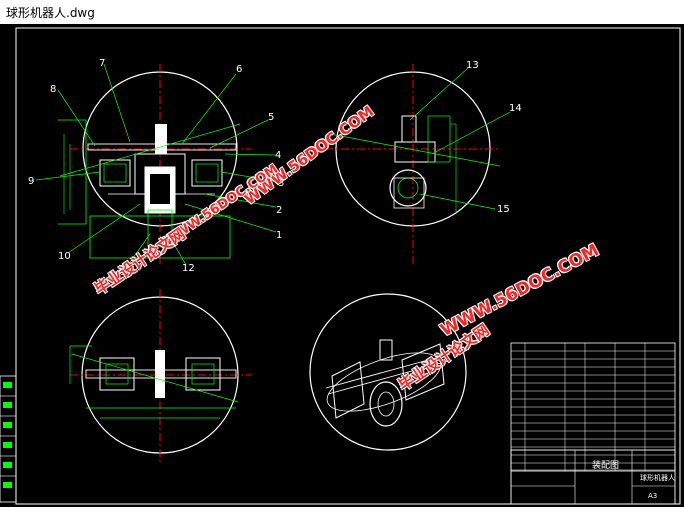  Describe the element at coordinates (472, 65) in the screenshot. I see `callout-13: 13` at that location.